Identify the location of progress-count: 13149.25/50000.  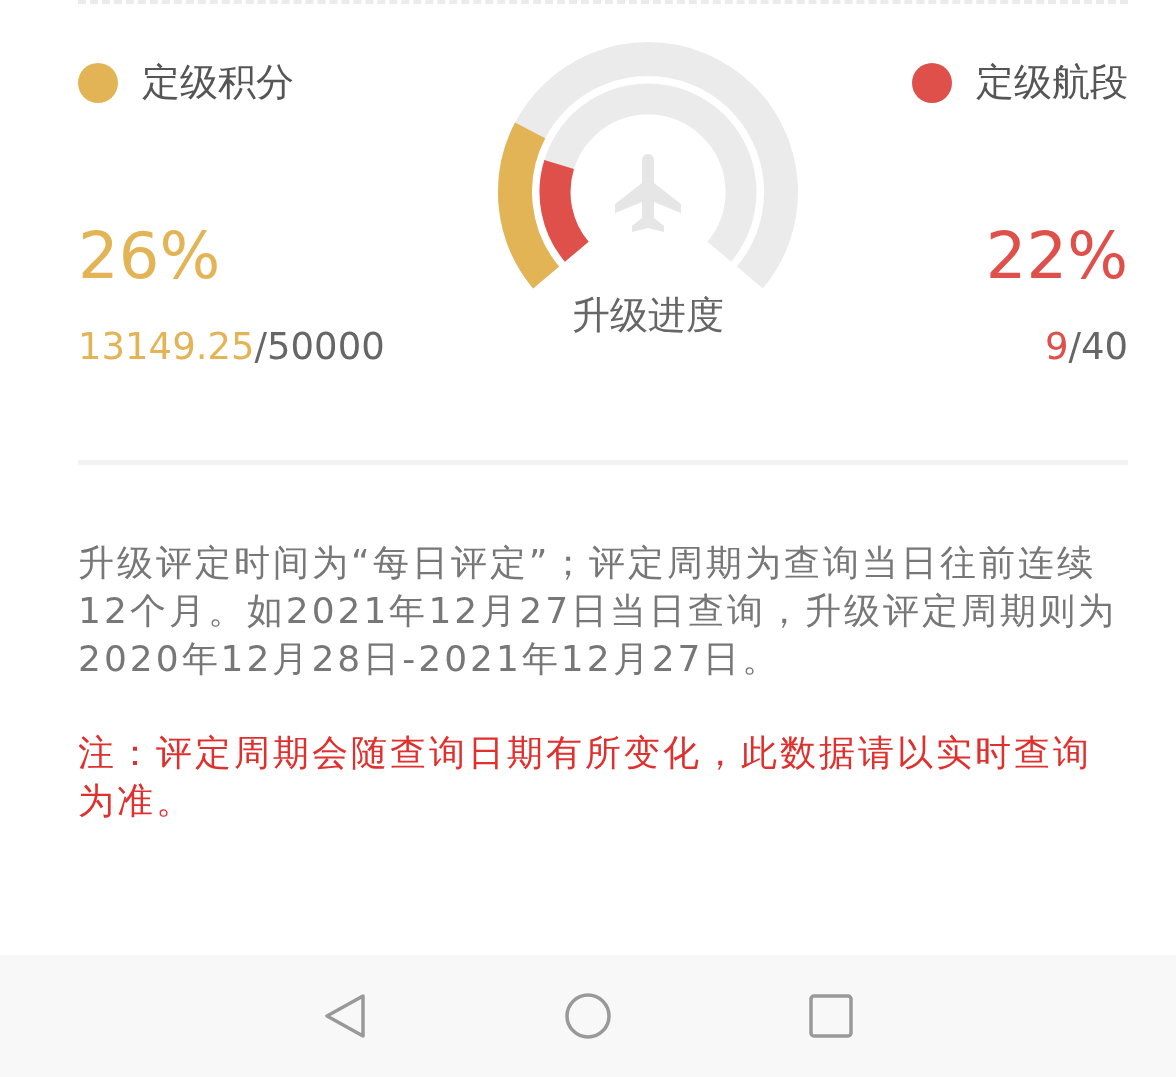
(231, 346).